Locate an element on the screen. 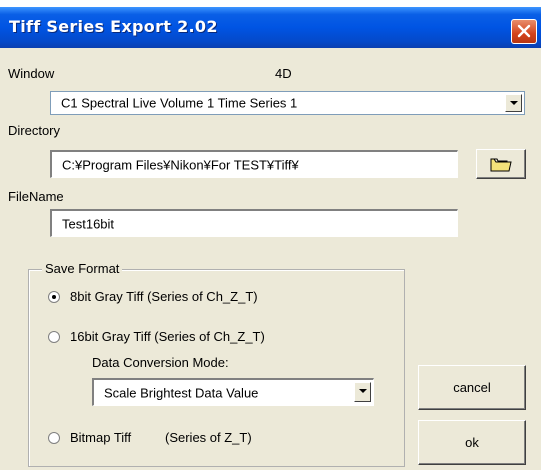 This screenshot has width=541, height=470. radio-bitmap-suffix: (Series of Z_T) is located at coordinates (208, 437).